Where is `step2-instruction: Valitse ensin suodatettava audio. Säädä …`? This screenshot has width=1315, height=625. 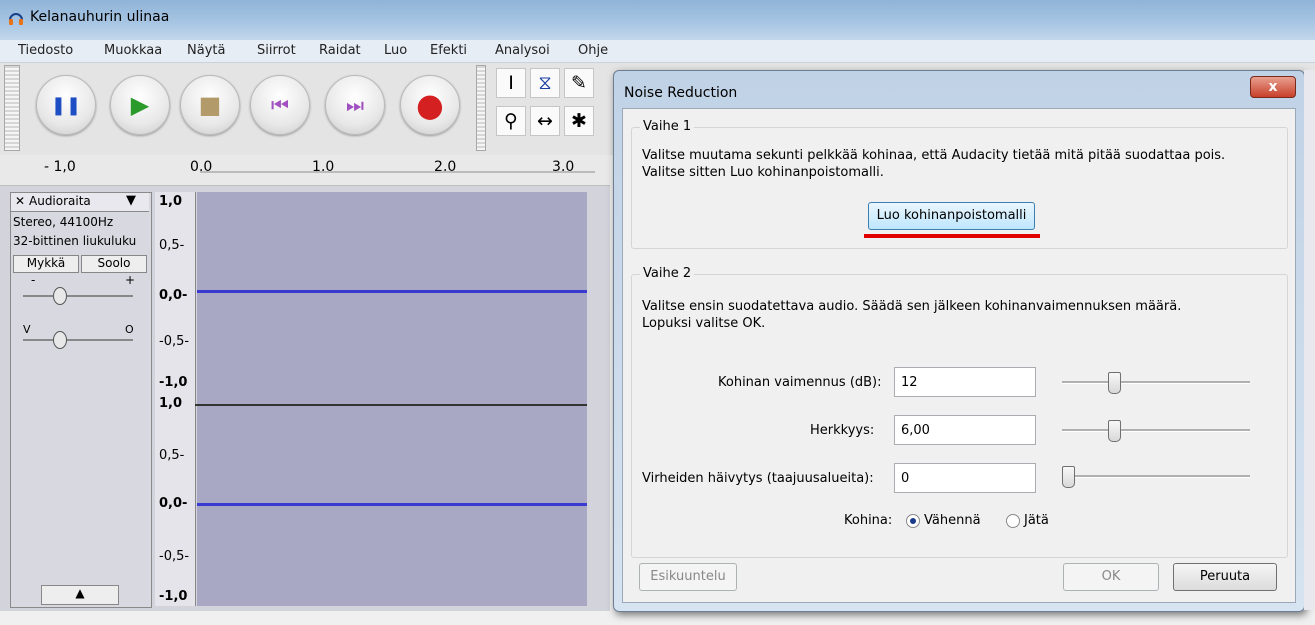
step2-instruction: Valitse ensin suodatettava audio. Säädä … is located at coordinates (912, 306).